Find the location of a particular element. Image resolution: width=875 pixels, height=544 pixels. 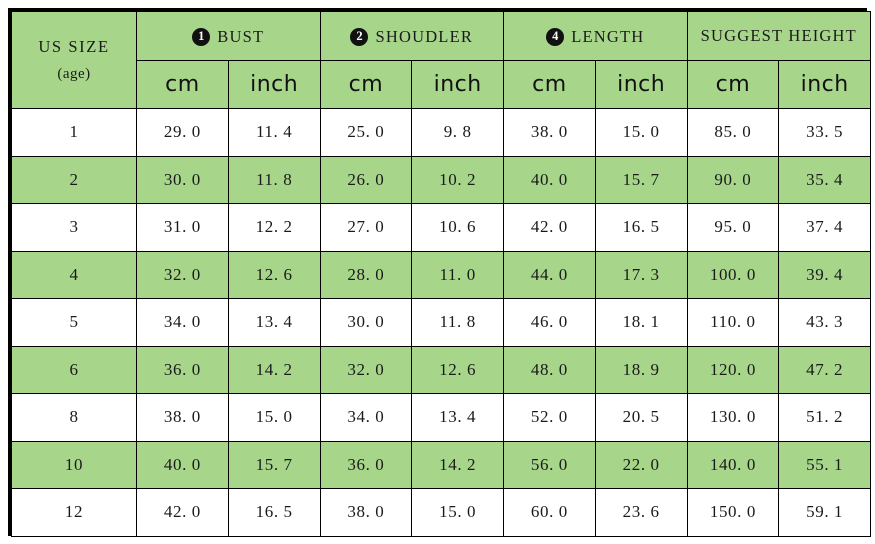

header-us-size-line2: (age) is located at coordinates (74, 73).